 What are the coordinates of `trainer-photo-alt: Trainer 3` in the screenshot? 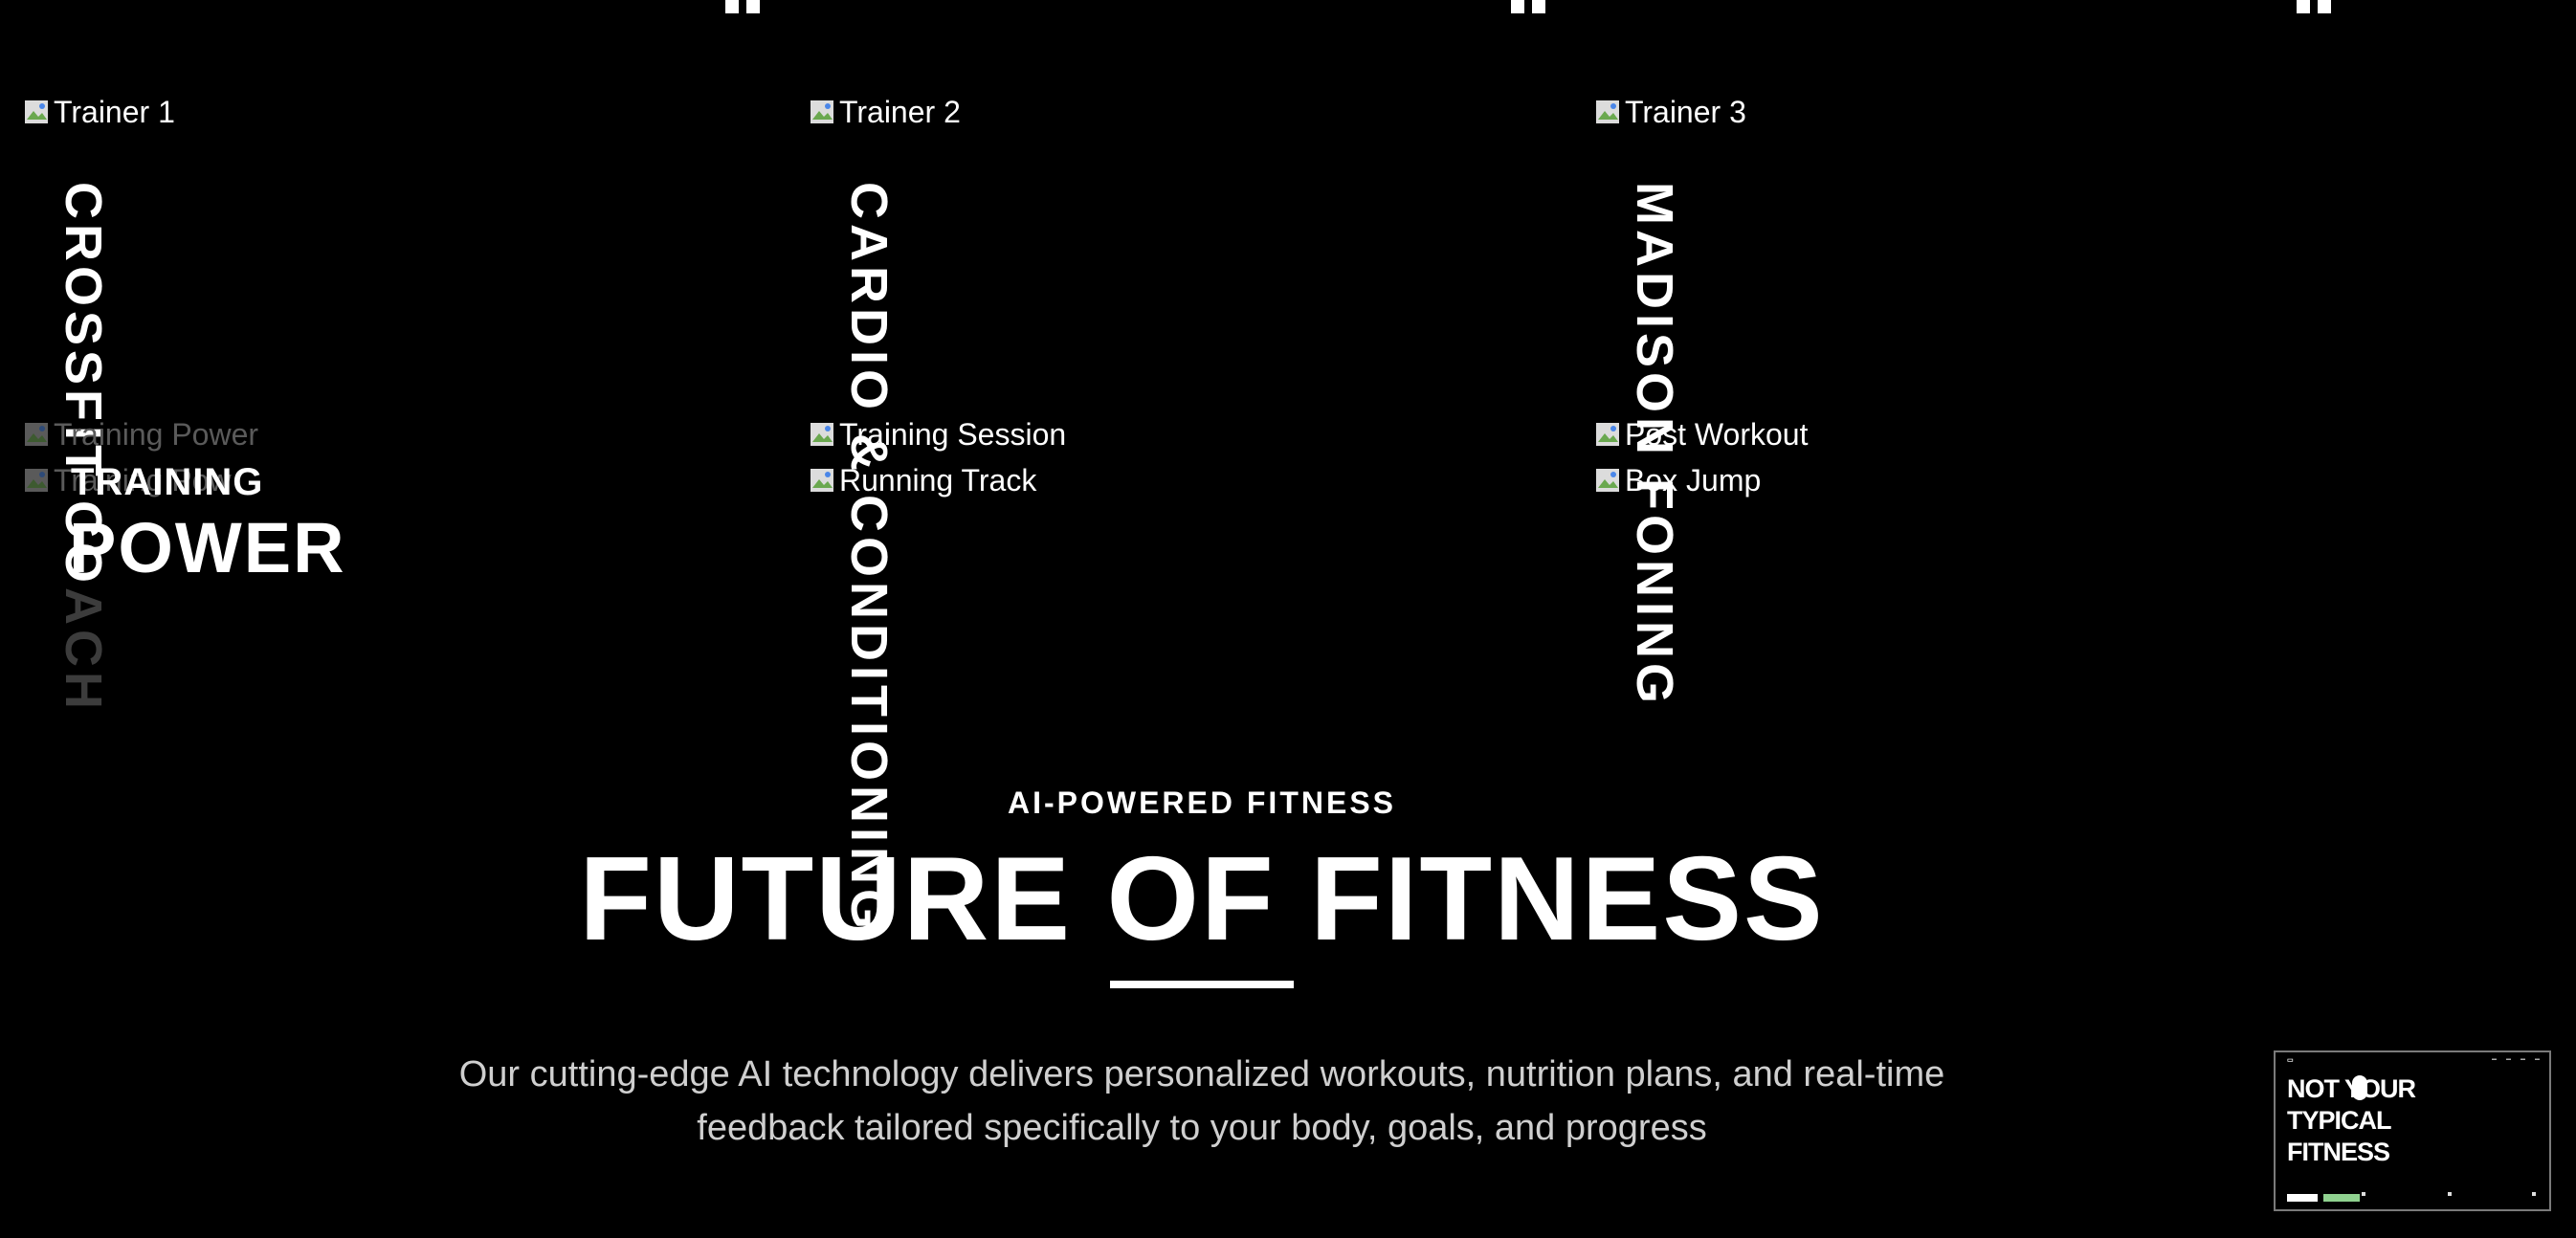 It's located at (1685, 112).